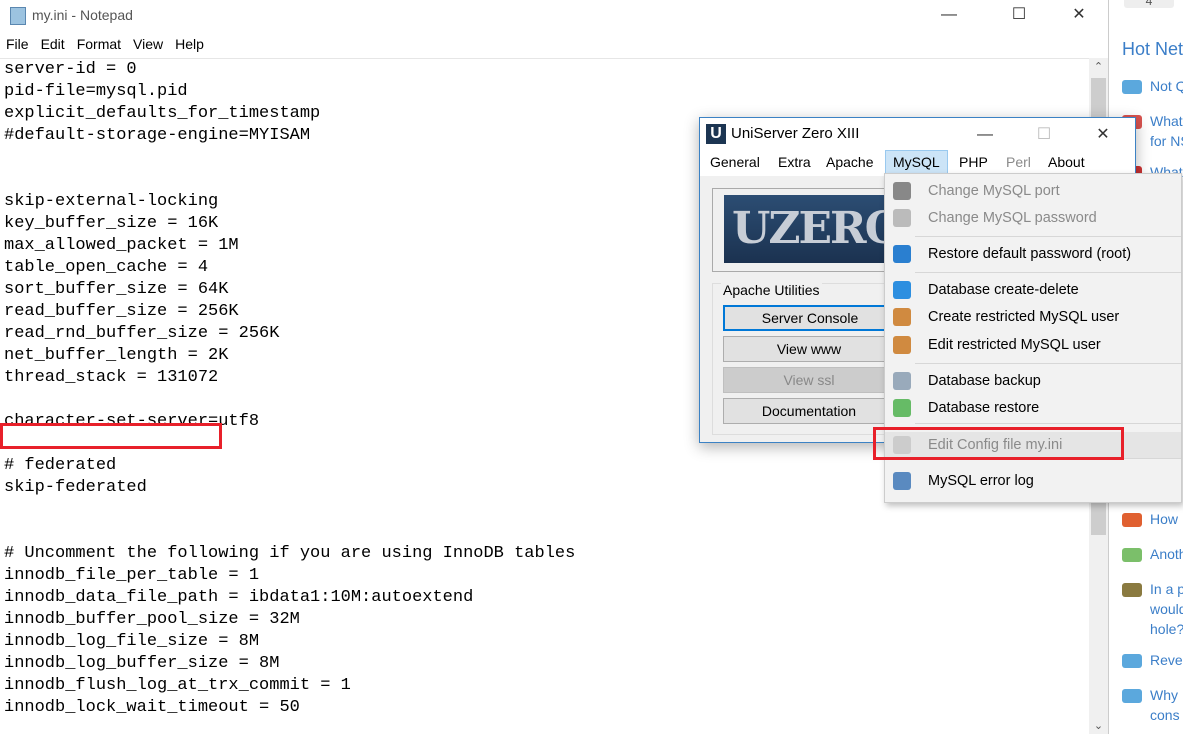 Image resolution: width=1183 pixels, height=735 pixels. What do you see at coordinates (810, 318) in the screenshot?
I see `server-console-button: Server Console` at bounding box center [810, 318].